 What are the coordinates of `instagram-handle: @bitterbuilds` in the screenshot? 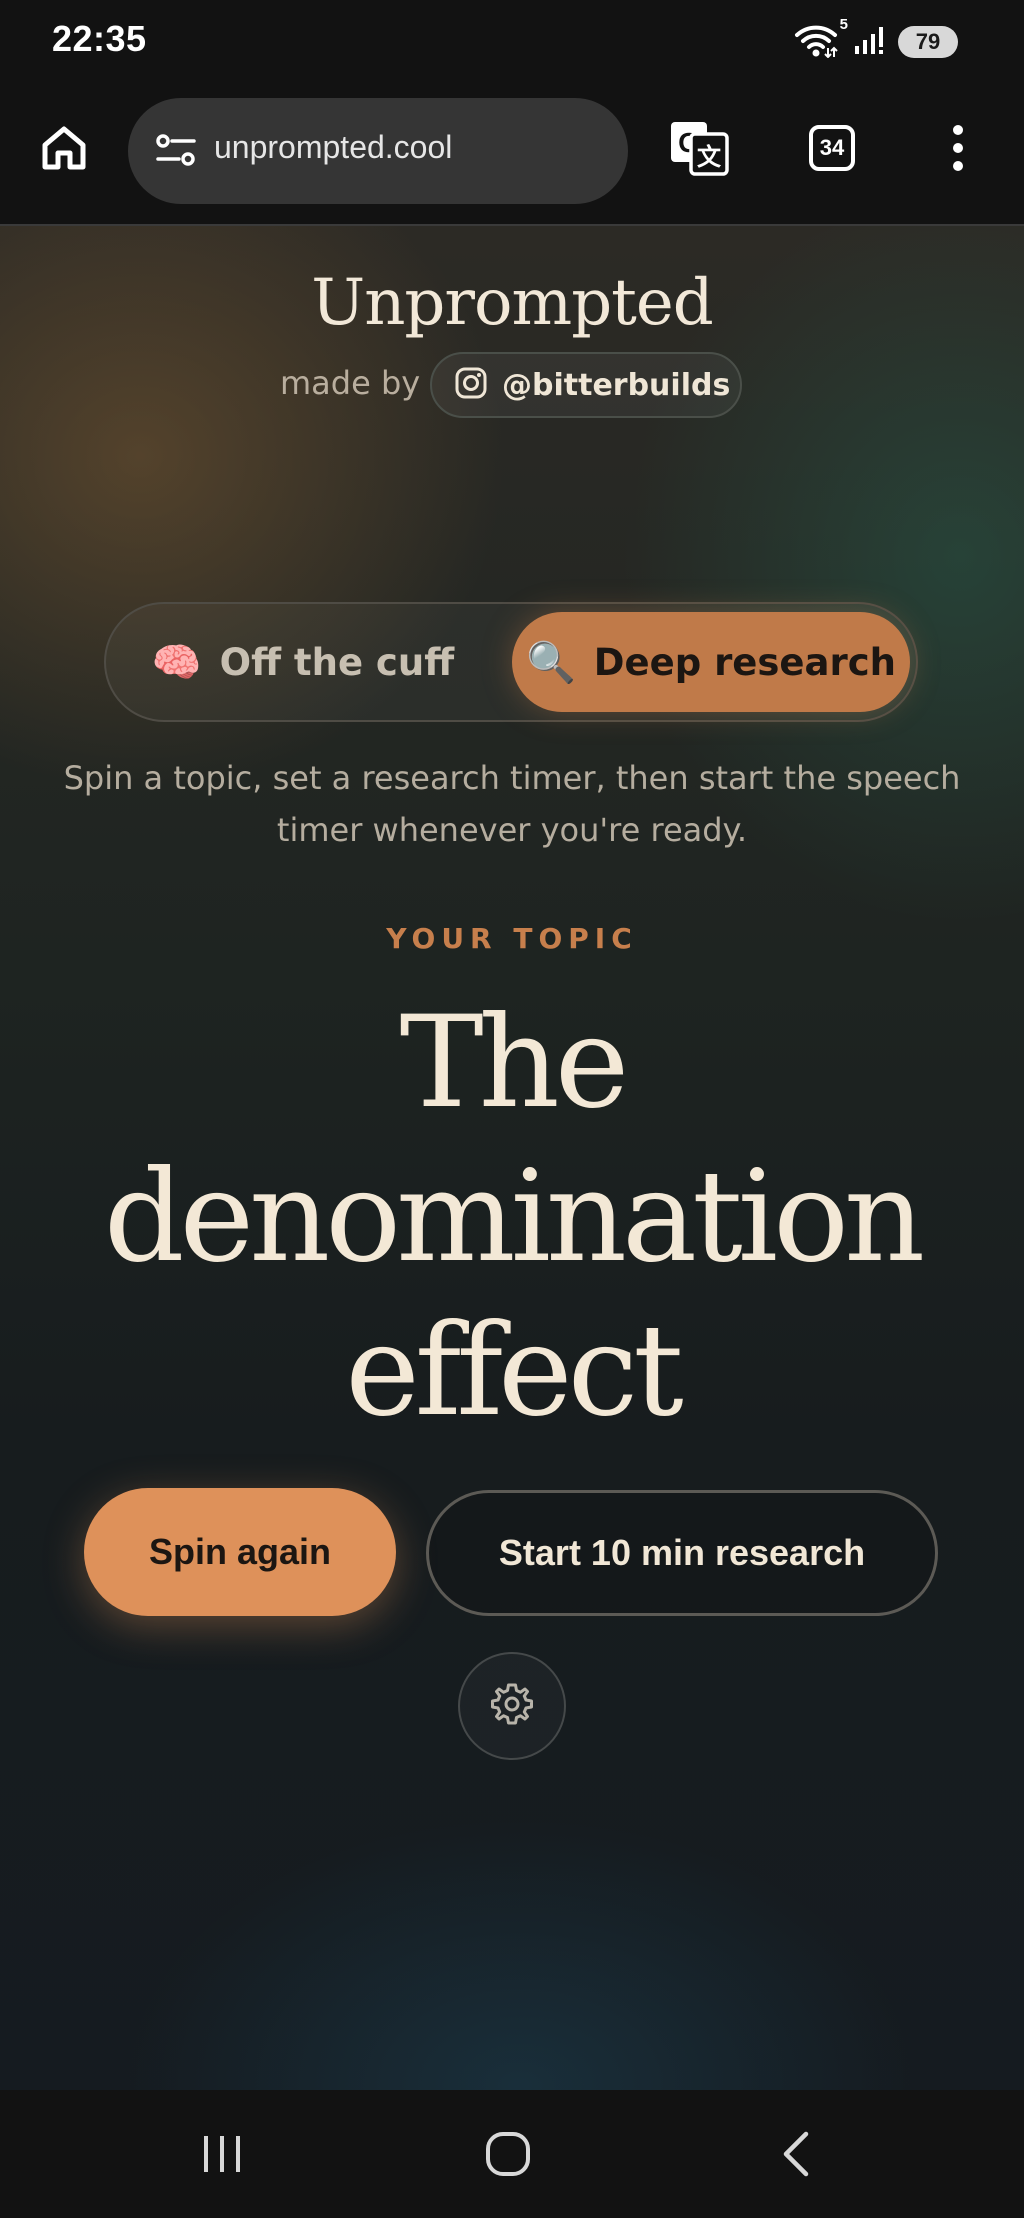 It's located at (616, 385).